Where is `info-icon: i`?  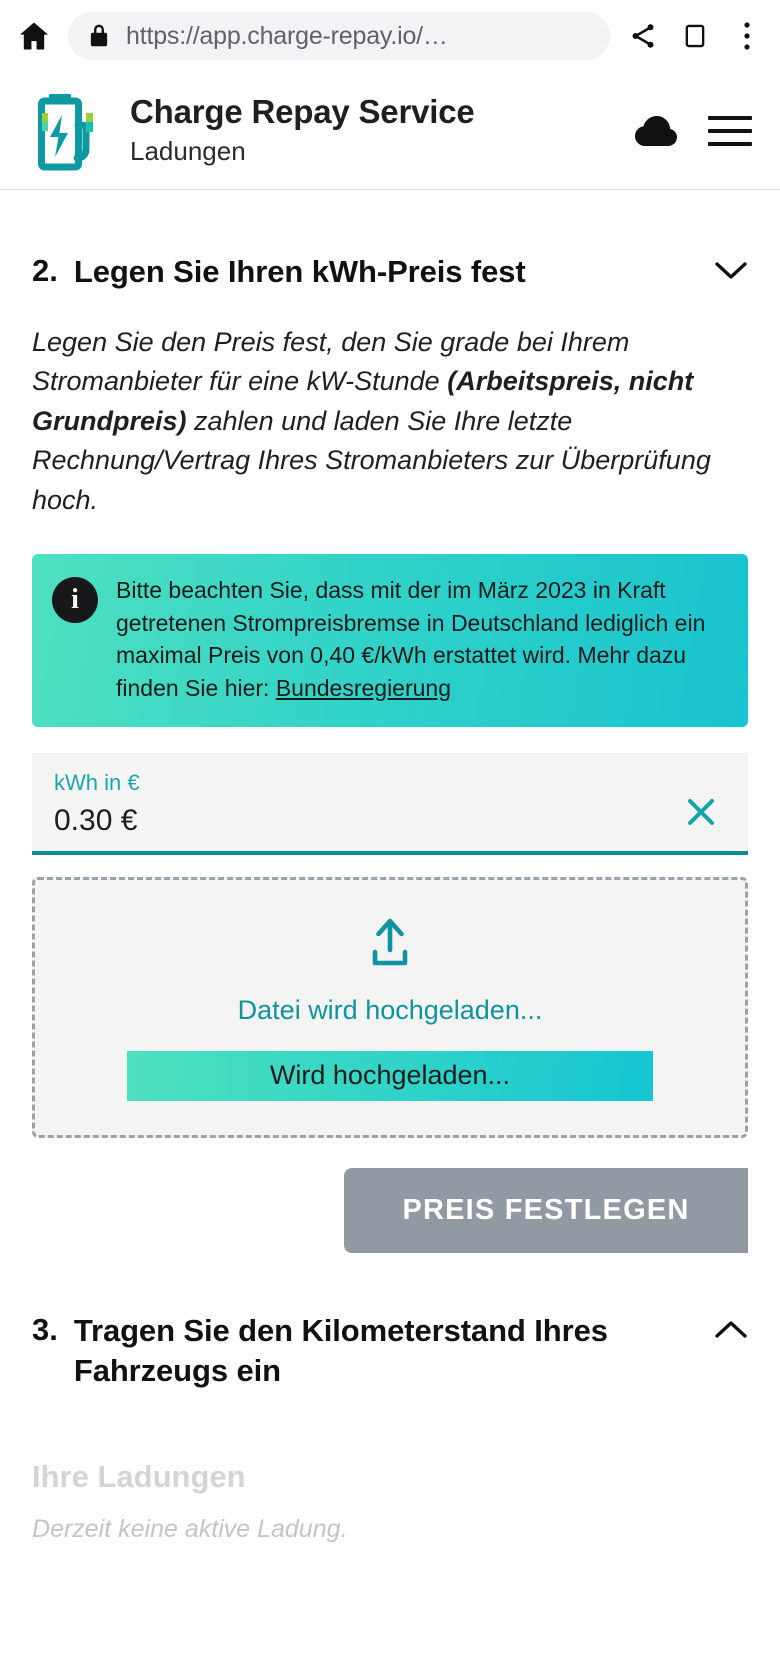 info-icon: i is located at coordinates (75, 599).